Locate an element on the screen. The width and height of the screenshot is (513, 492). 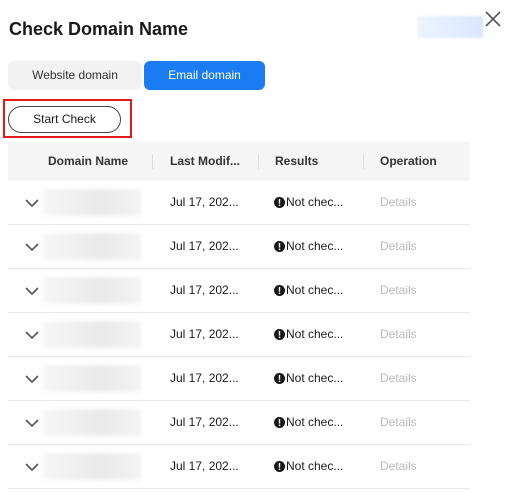
domain-type-tabs: Website domain Email domain is located at coordinates (136, 75).